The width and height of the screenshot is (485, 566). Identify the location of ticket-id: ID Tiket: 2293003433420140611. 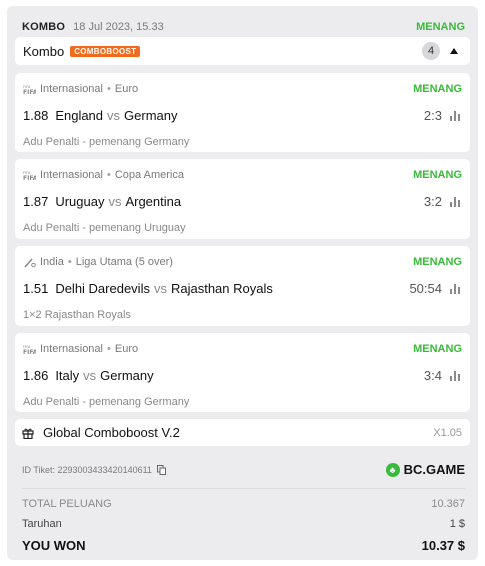
(87, 469).